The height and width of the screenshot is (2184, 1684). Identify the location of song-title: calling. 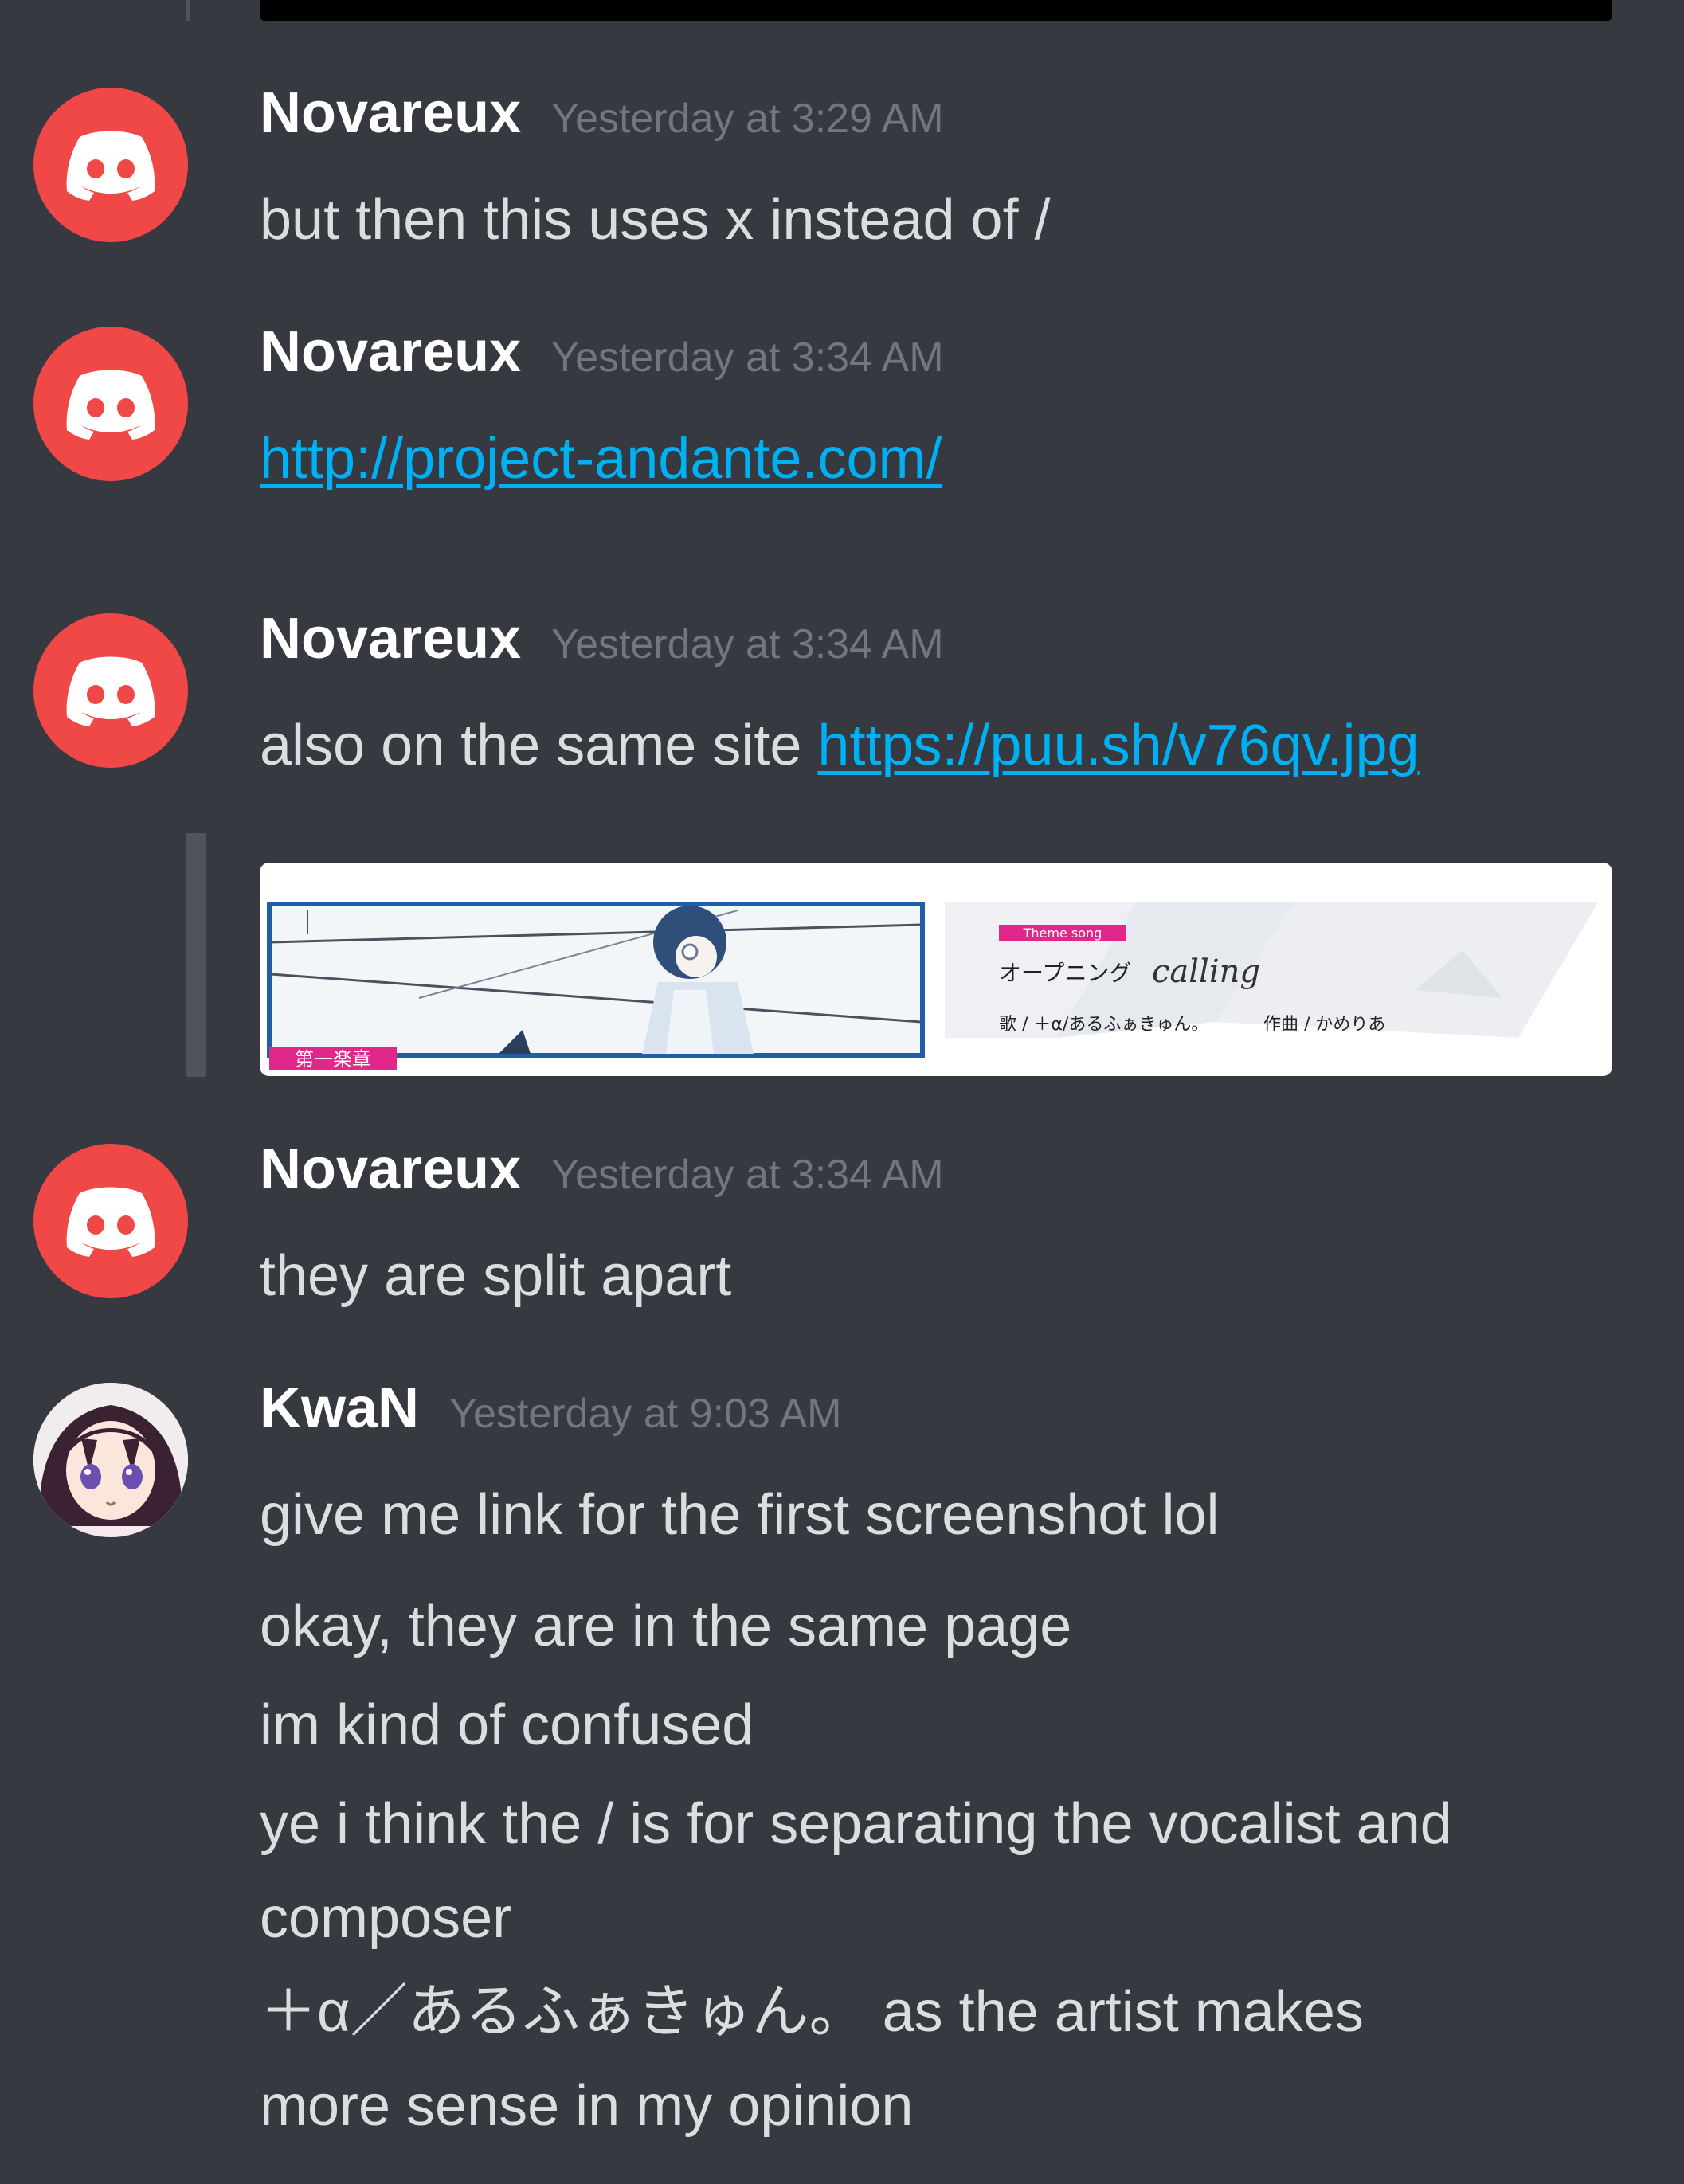
(1206, 971).